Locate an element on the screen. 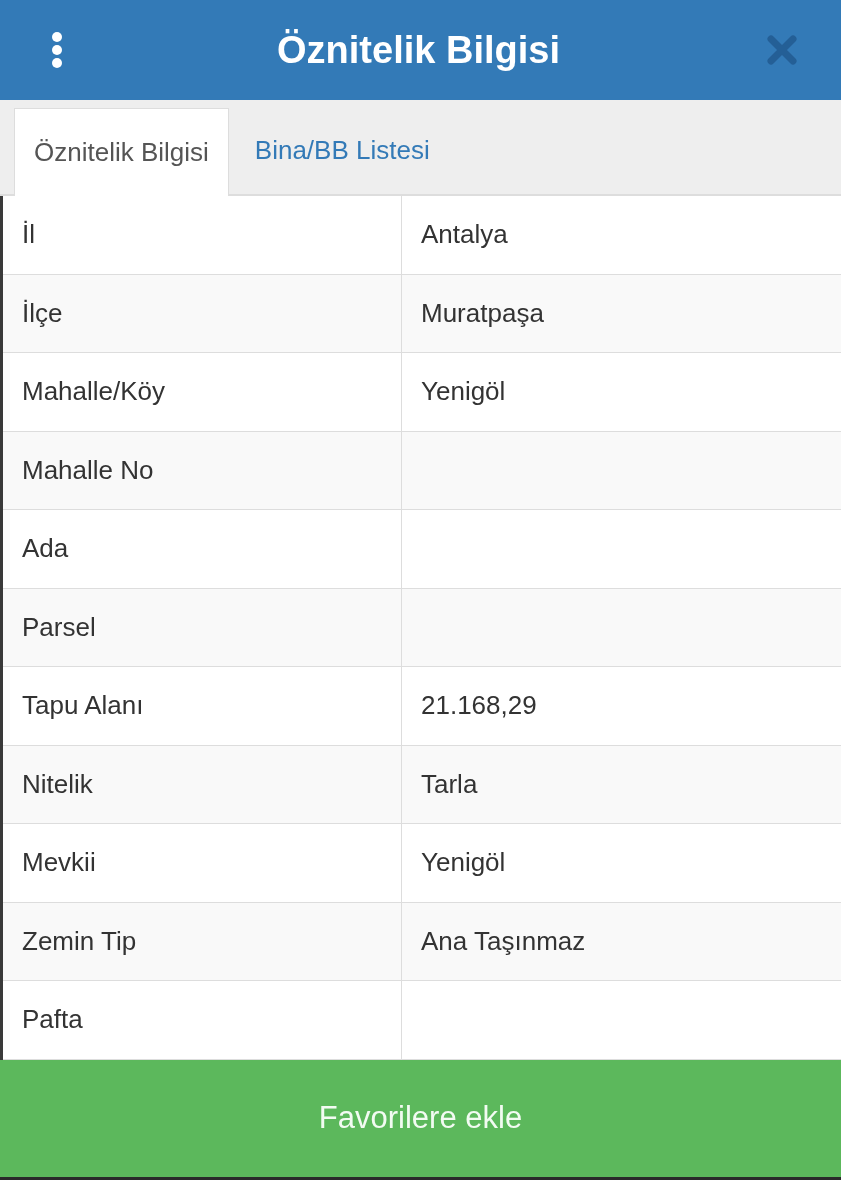 This screenshot has height=1180, width=841. table-cell: Mevkii is located at coordinates (202, 863).